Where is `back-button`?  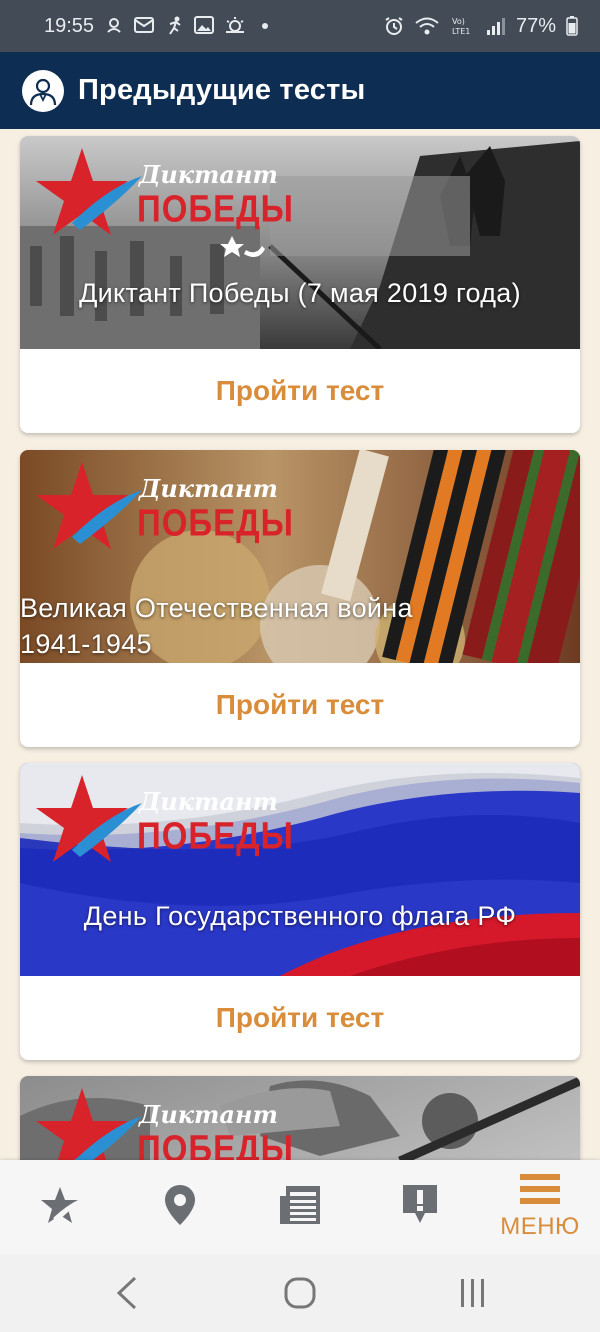
back-button is located at coordinates (127, 1293).